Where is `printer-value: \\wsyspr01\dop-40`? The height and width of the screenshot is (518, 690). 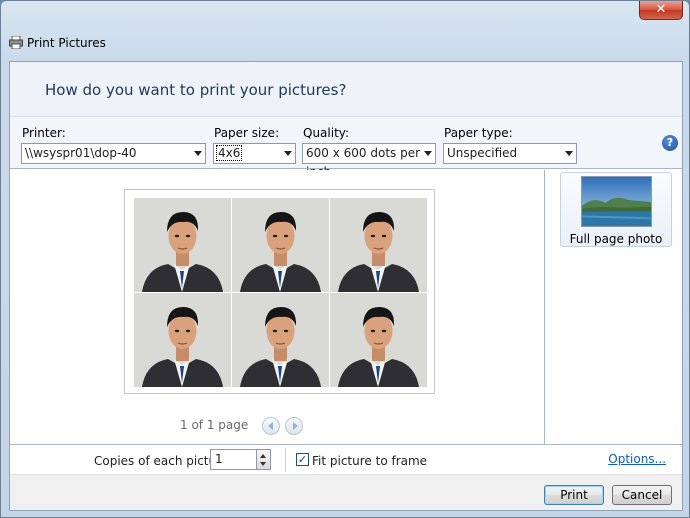 printer-value: \\wsyspr01\dop-40 is located at coordinates (81, 153).